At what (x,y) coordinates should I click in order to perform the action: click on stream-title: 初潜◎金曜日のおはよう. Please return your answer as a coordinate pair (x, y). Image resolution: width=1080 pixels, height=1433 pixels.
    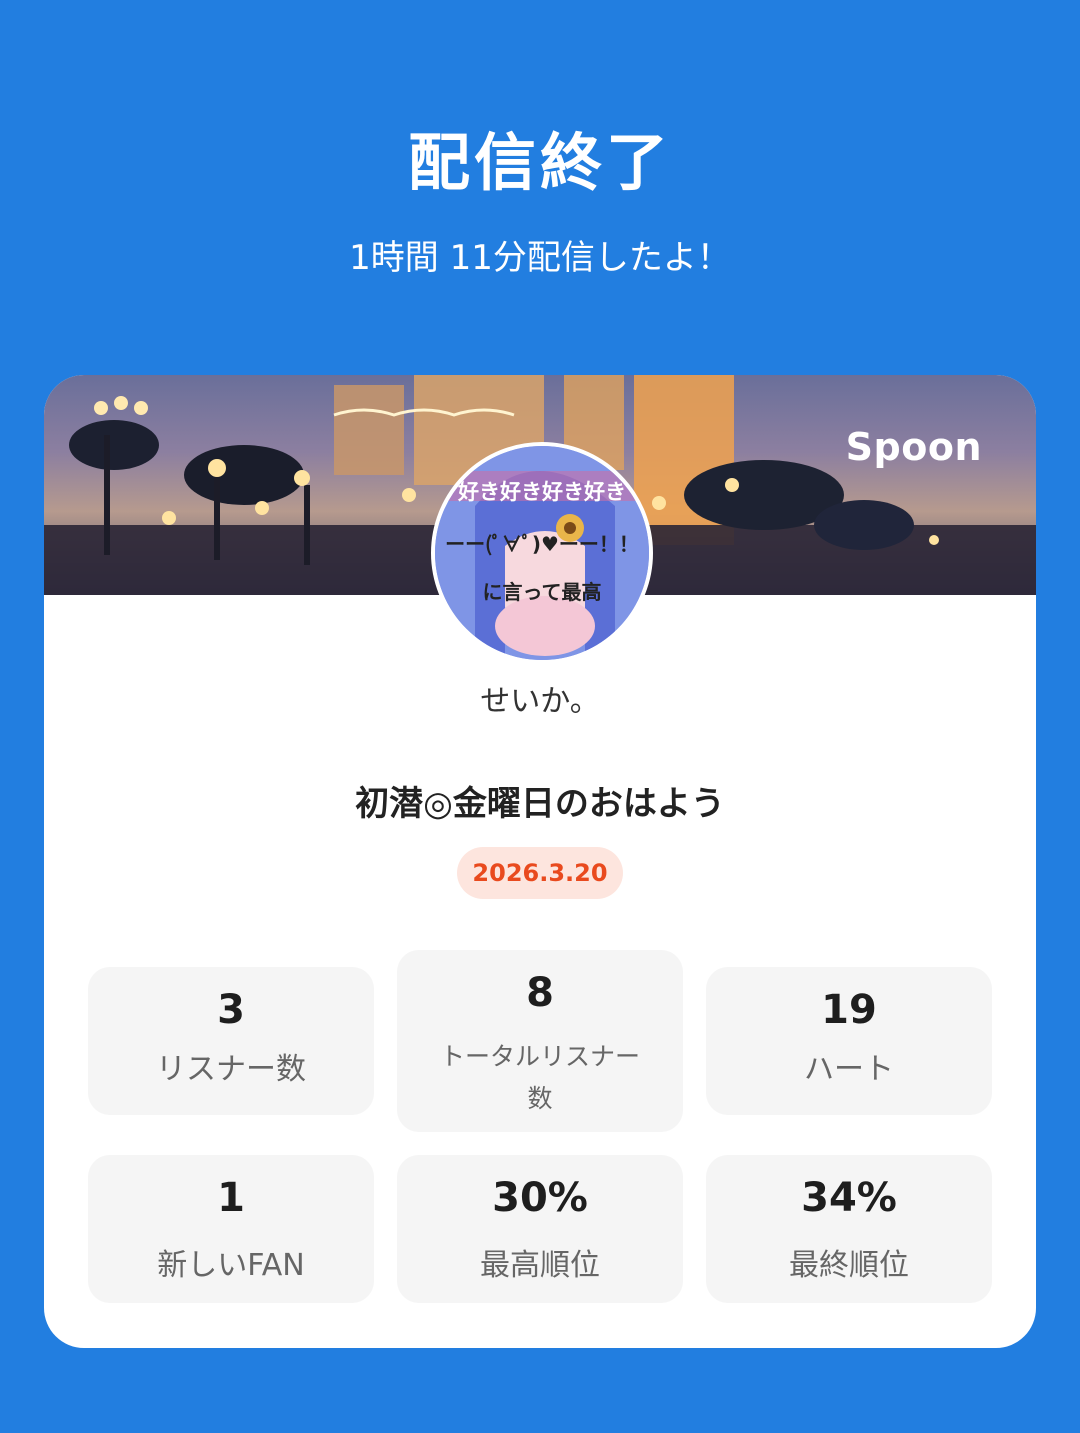
    Looking at the image, I should click on (540, 804).